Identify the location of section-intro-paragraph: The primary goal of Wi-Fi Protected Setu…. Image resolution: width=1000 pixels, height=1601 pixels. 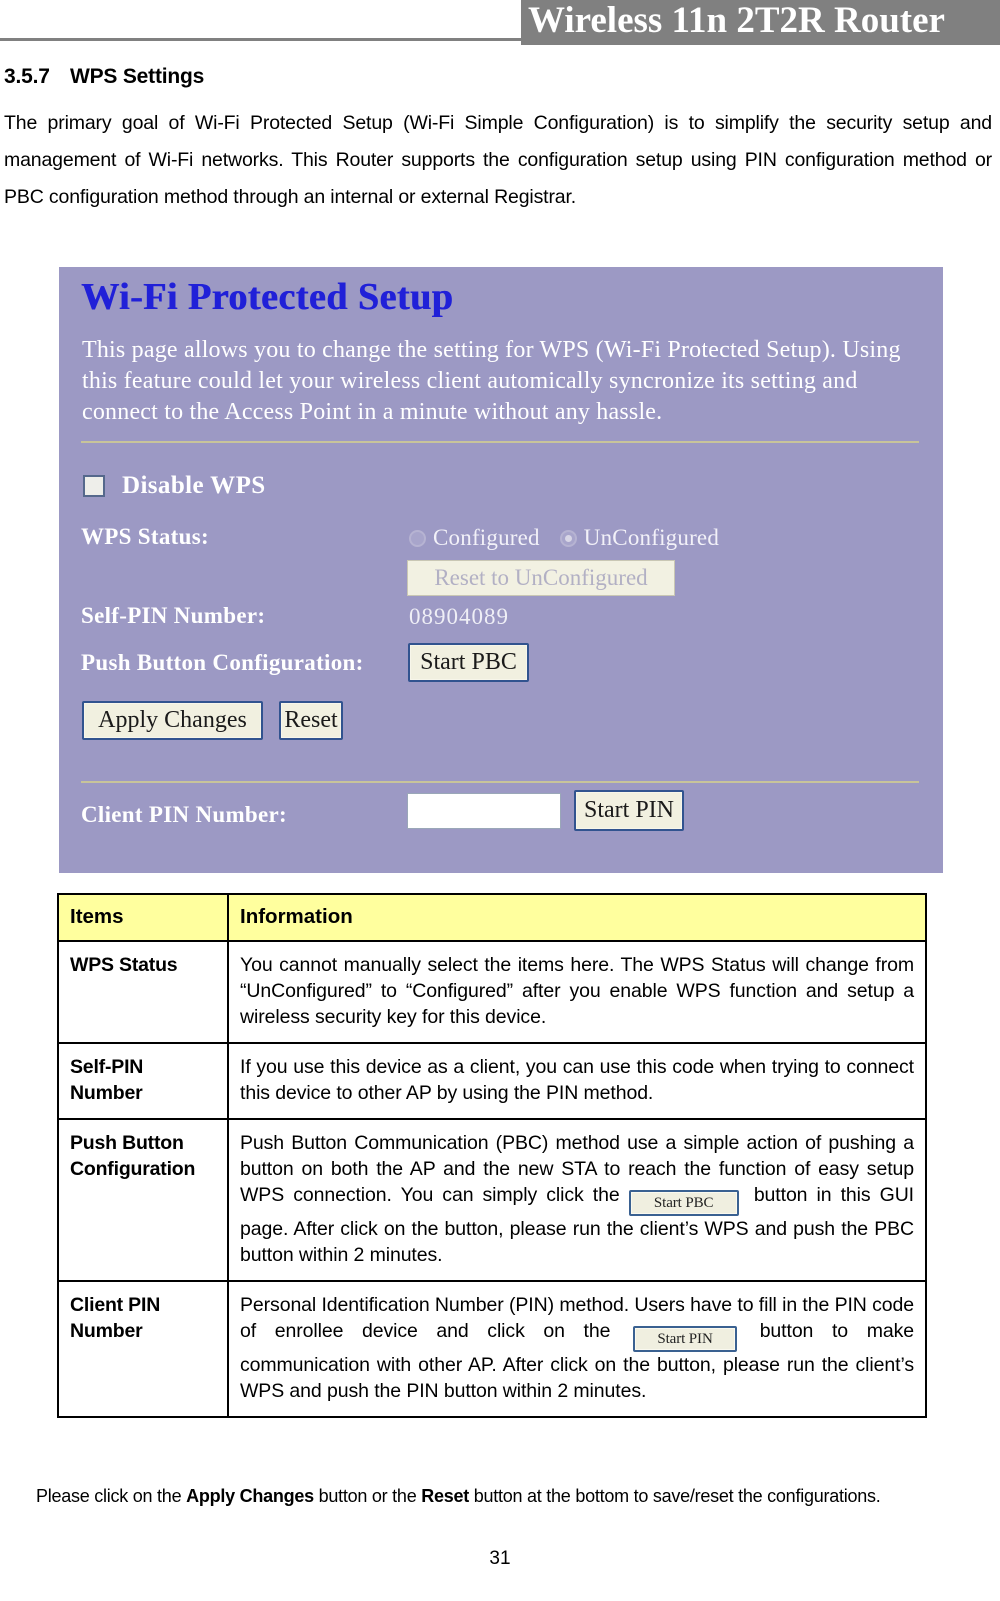
(498, 160).